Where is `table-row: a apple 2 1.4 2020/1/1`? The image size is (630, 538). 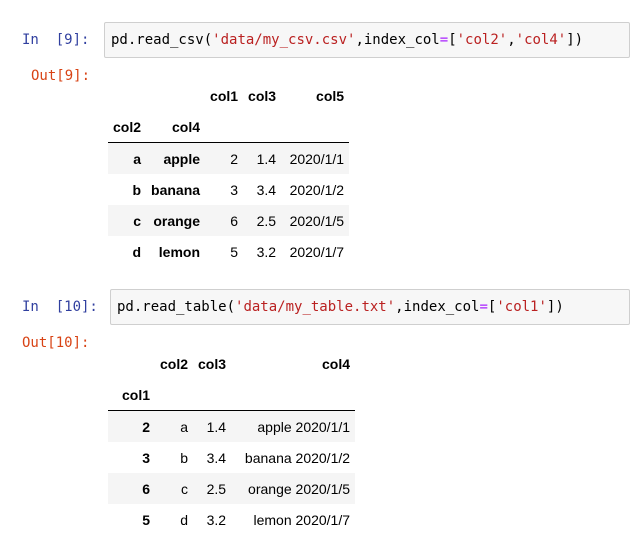 table-row: a apple 2 1.4 2020/1/1 is located at coordinates (229, 158).